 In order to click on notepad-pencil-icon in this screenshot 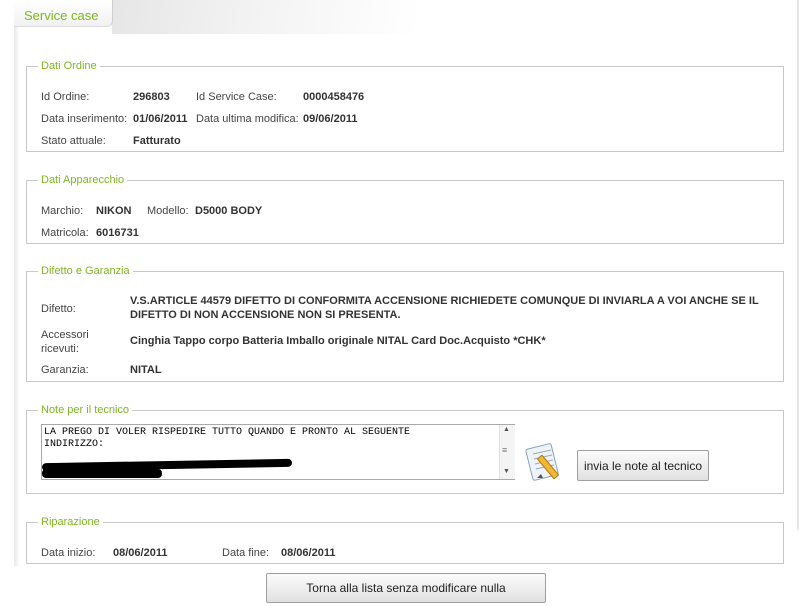, I will do `click(542, 462)`.